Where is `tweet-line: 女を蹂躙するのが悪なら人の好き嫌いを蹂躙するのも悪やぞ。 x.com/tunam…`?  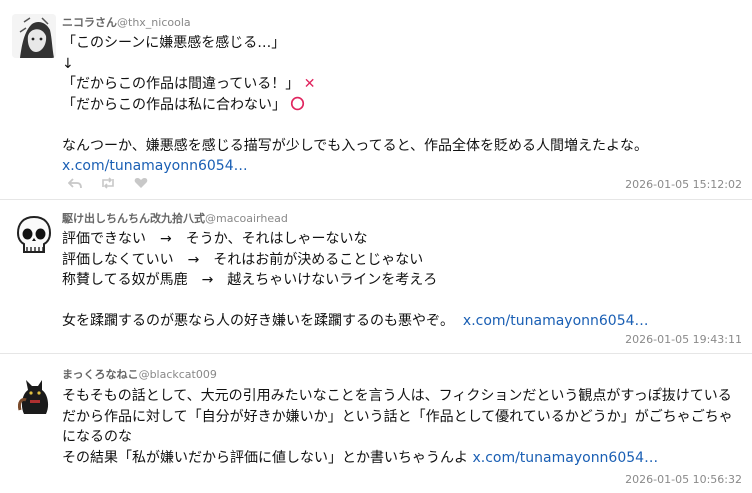
tweet-line: 女を蹂躙するのが悪なら人の好き嫌いを蹂躙するのも悪やぞ。 x.com/tunam… is located at coordinates (355, 321).